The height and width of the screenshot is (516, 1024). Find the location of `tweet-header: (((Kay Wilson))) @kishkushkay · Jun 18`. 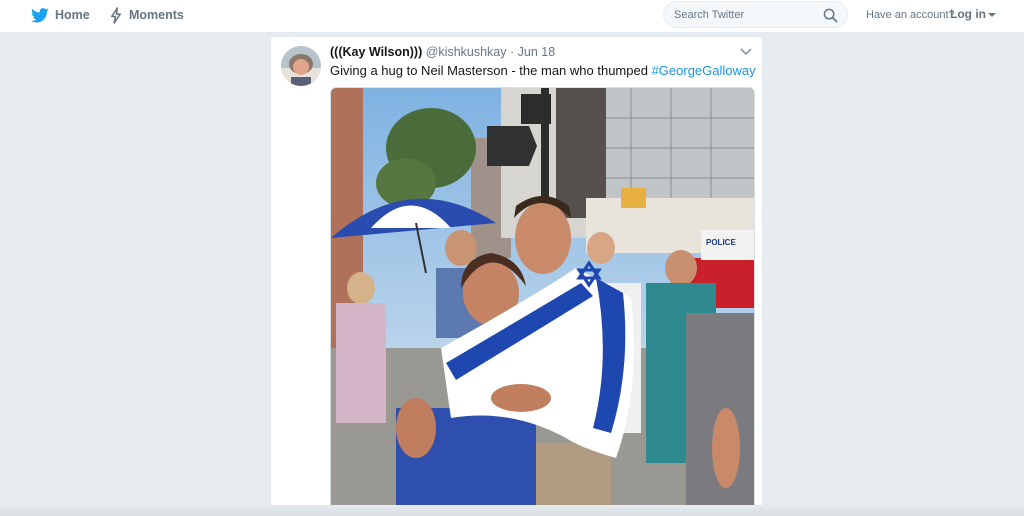

tweet-header: (((Kay Wilson))) @kishkushkay · Jun 18 is located at coordinates (442, 52).